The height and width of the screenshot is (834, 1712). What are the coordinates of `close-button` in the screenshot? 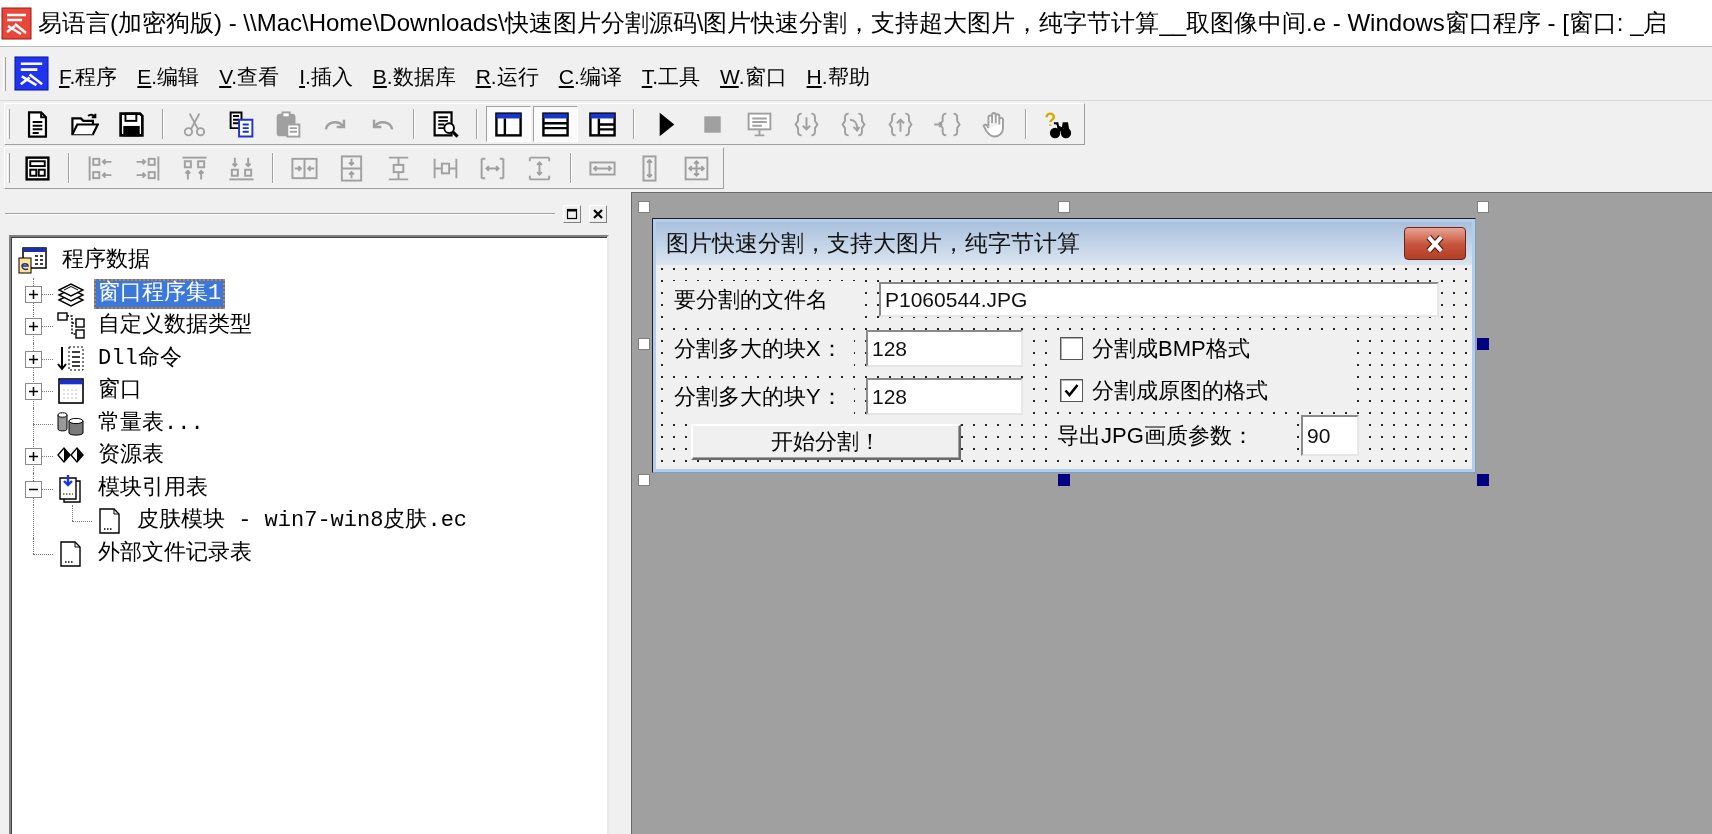 It's located at (1435, 243).